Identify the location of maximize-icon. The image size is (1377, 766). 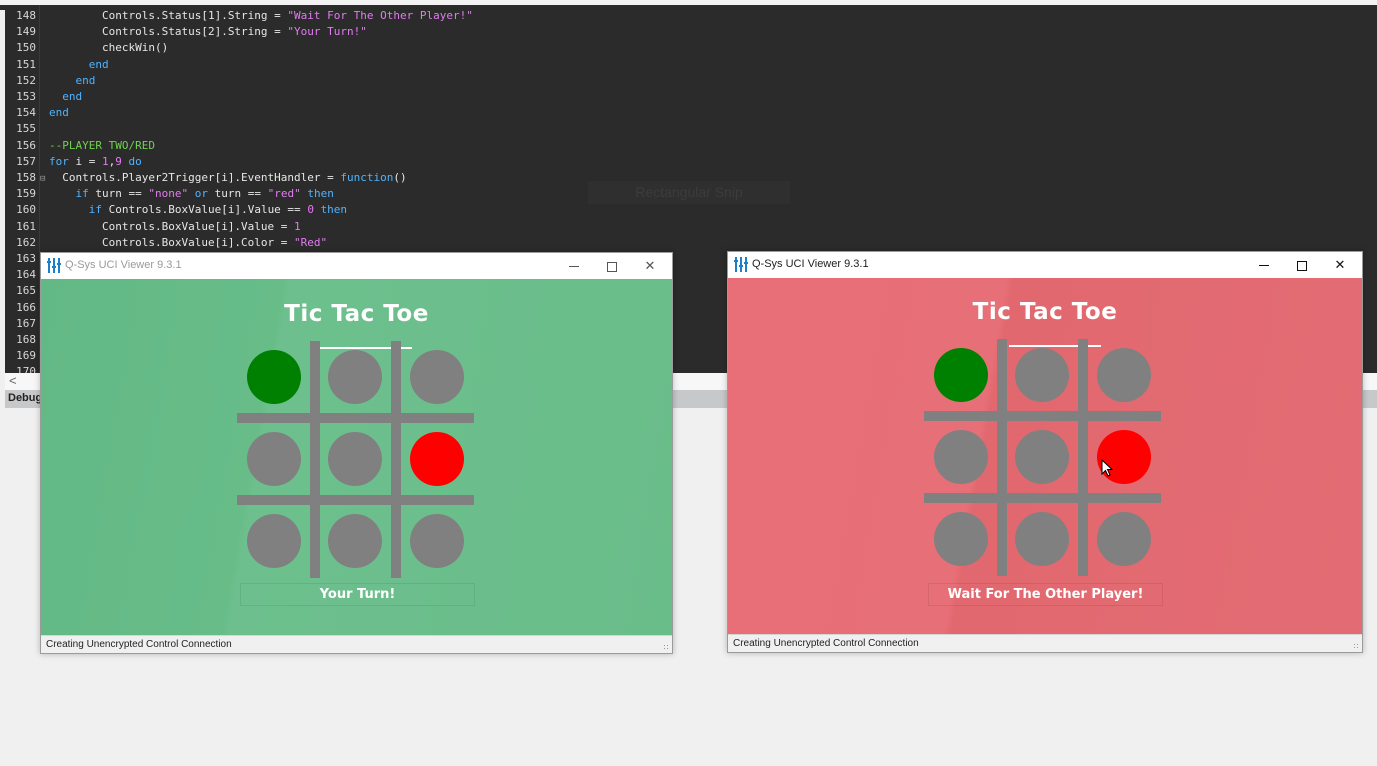
(612, 266).